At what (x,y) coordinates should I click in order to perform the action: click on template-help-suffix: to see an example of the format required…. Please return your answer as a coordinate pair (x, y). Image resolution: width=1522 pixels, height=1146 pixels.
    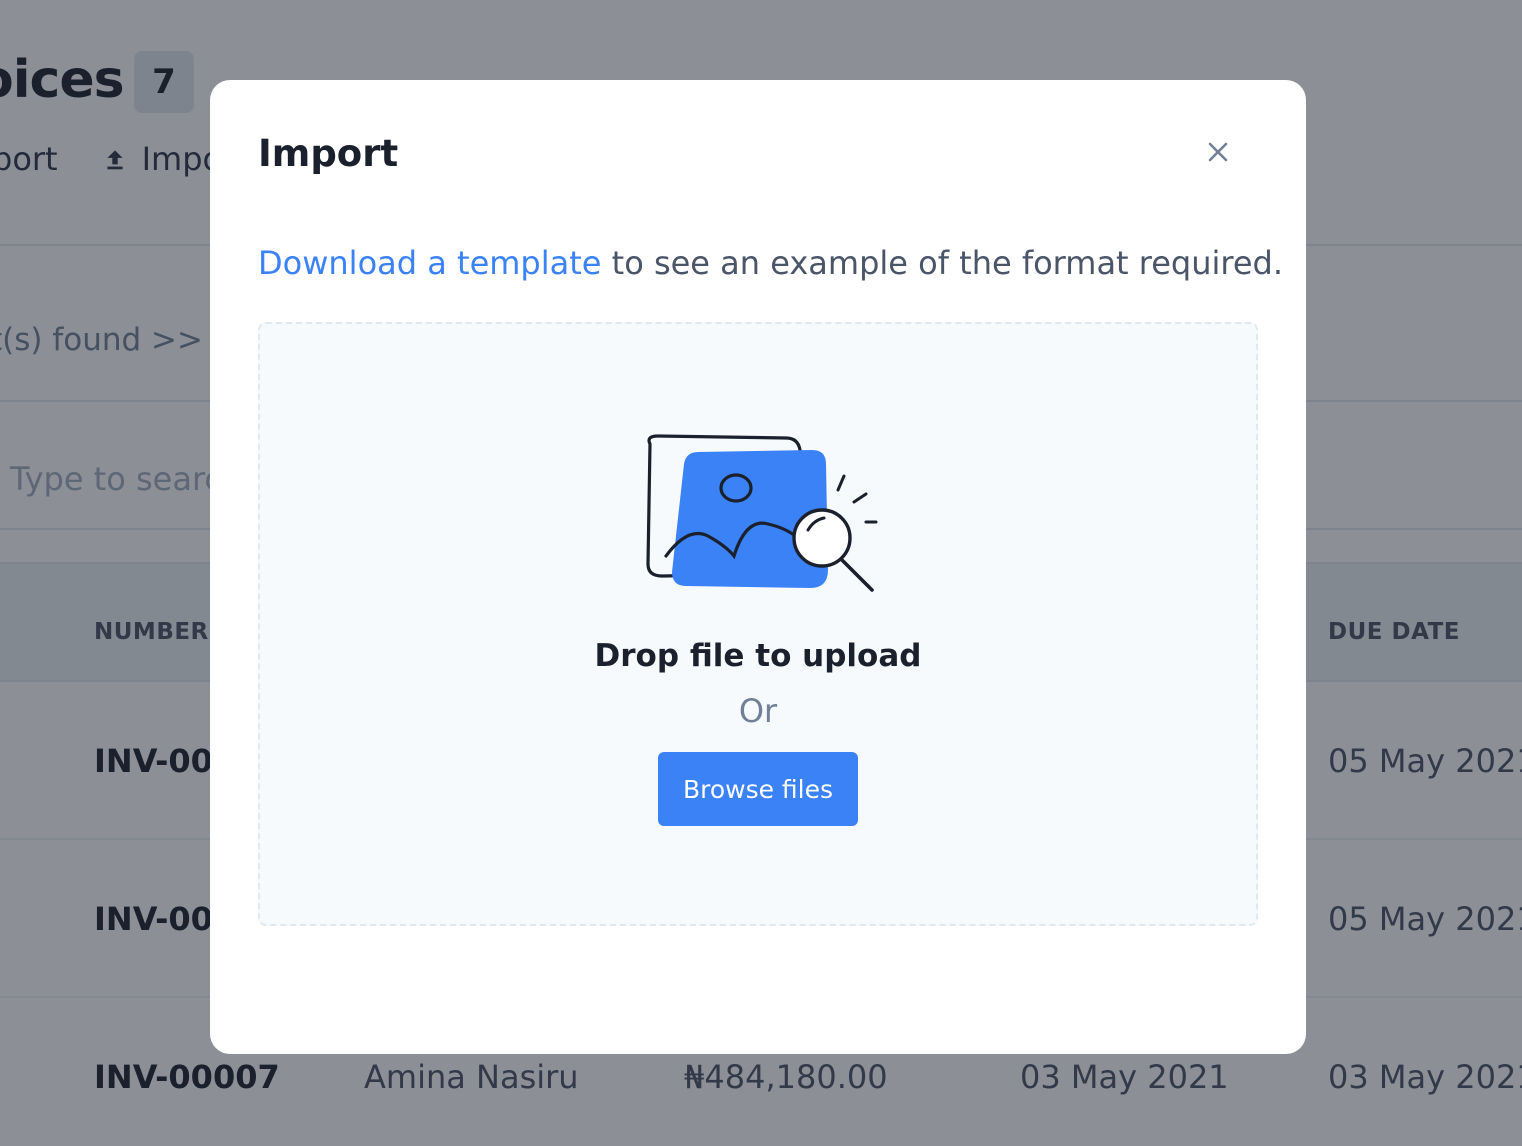
    Looking at the image, I should click on (942, 263).